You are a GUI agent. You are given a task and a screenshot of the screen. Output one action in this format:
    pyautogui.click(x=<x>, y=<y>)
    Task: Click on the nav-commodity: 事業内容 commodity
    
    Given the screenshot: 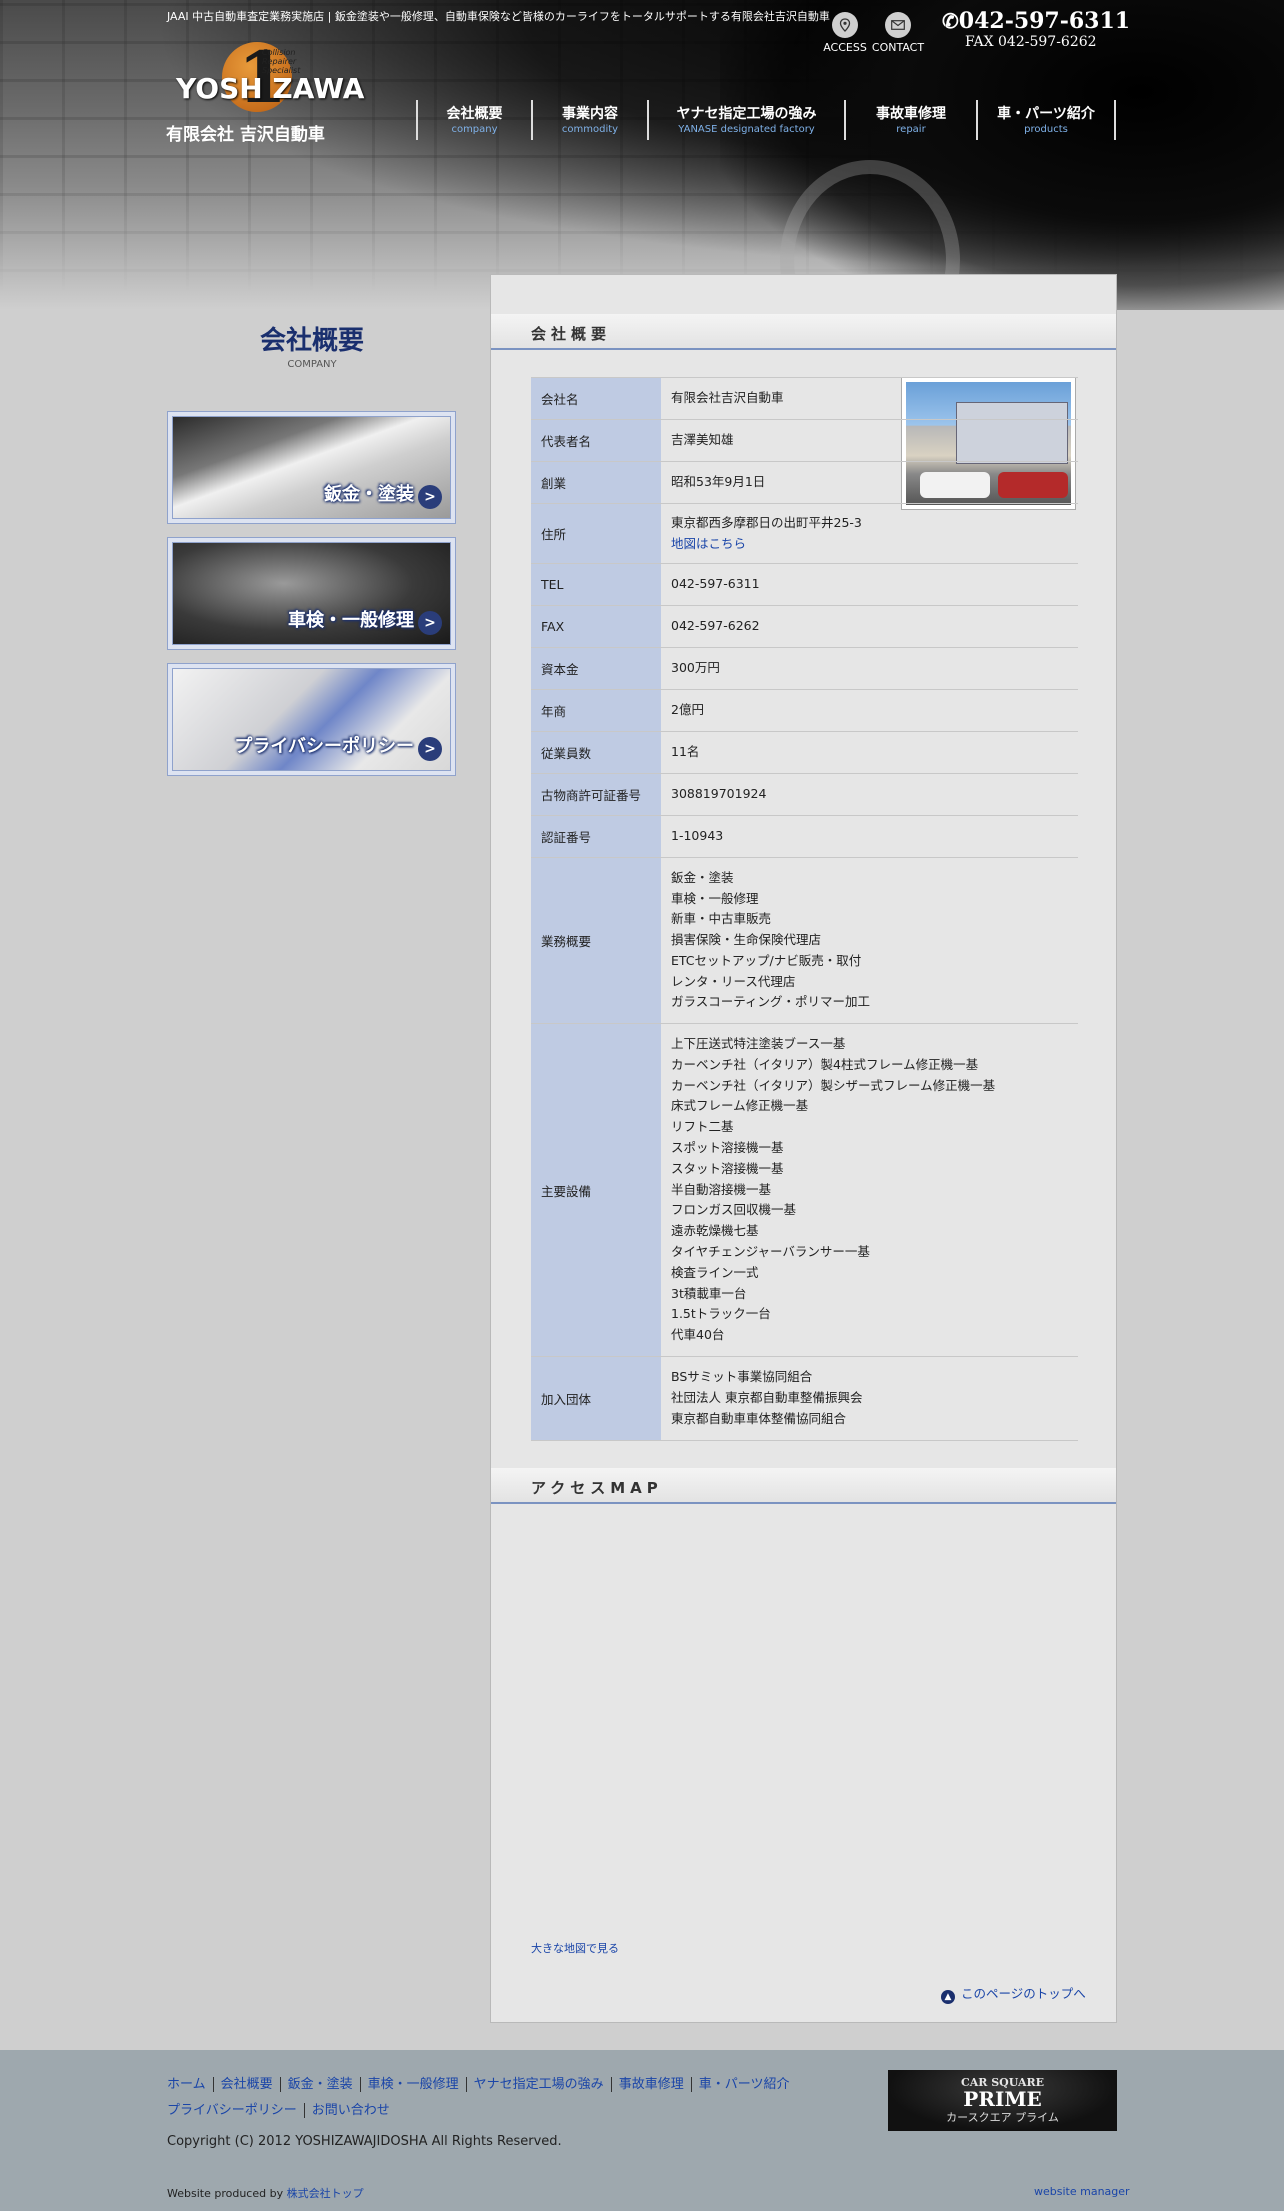 What is the action you would take?
    pyautogui.click(x=589, y=120)
    